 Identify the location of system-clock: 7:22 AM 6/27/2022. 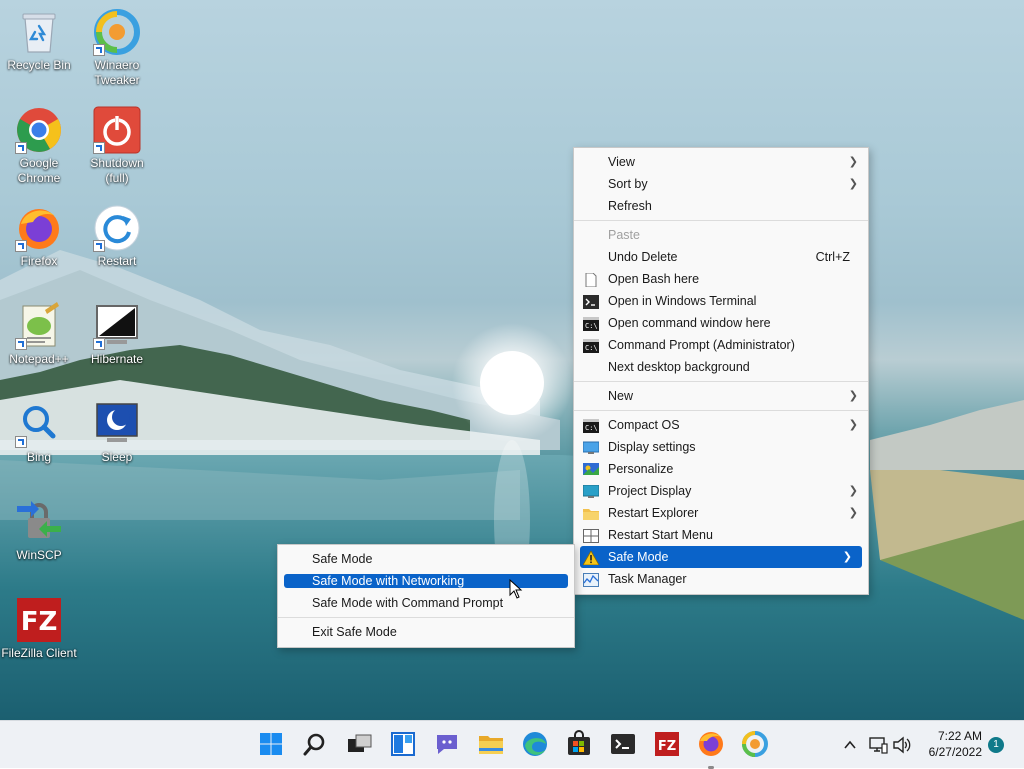
(955, 744).